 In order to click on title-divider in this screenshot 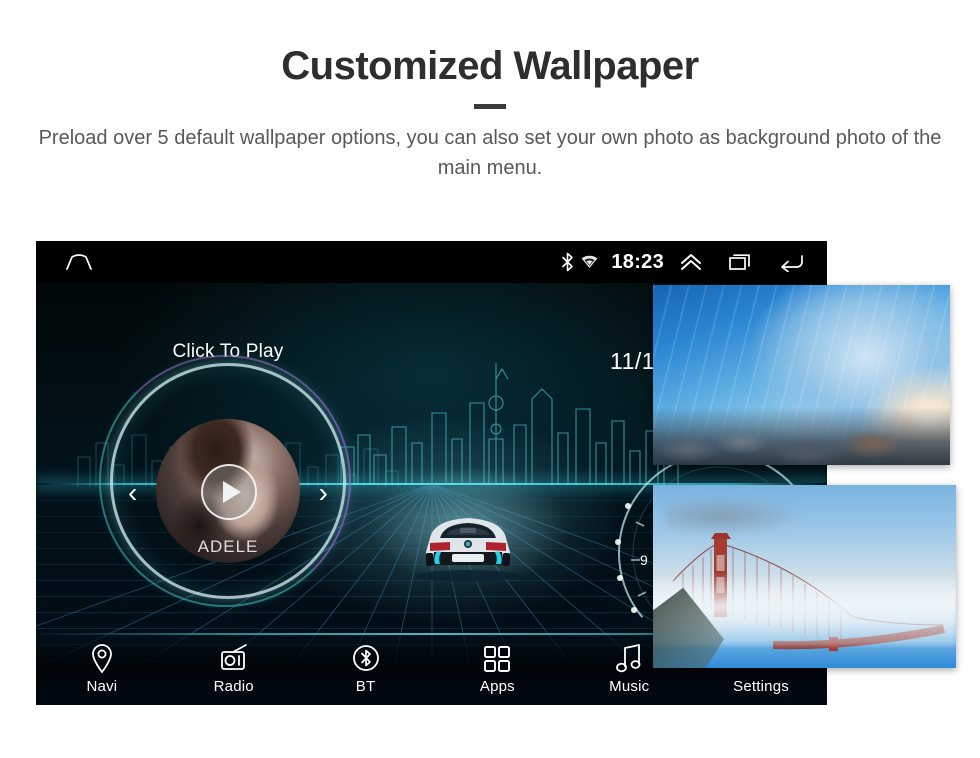, I will do `click(490, 106)`.